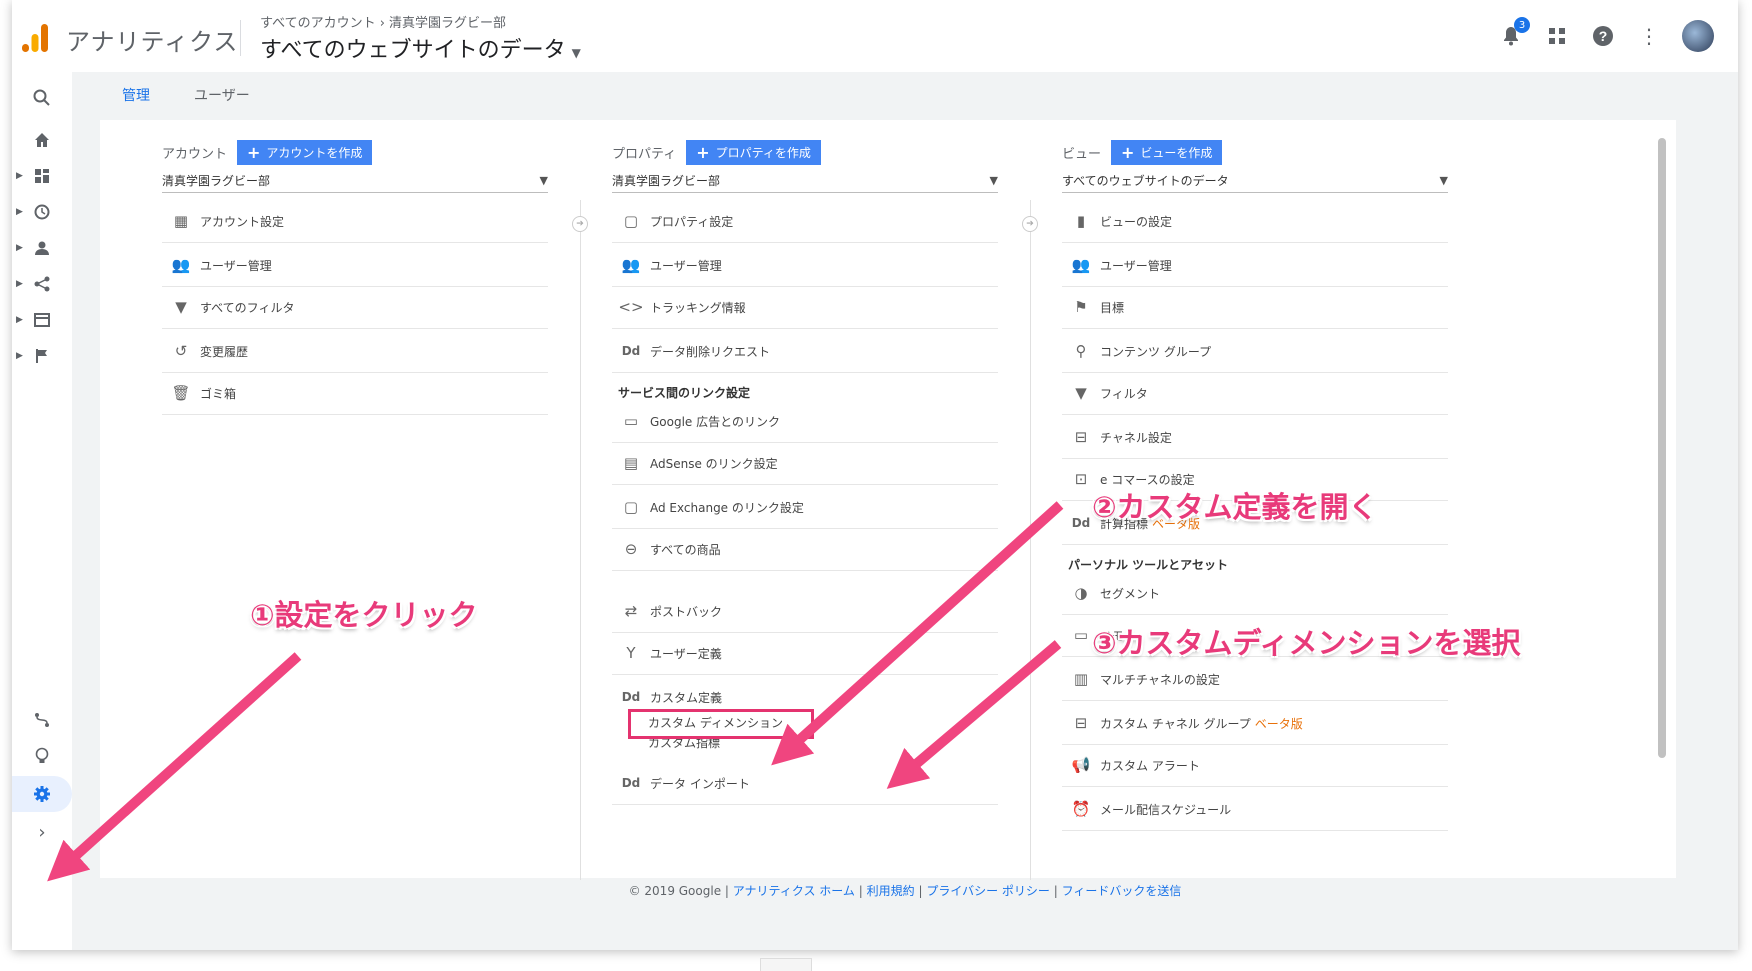 The image size is (1752, 971). What do you see at coordinates (383, 21) in the screenshot?
I see `breadcrumb: すべてのアカウント › 清真学園ラグビー部` at bounding box center [383, 21].